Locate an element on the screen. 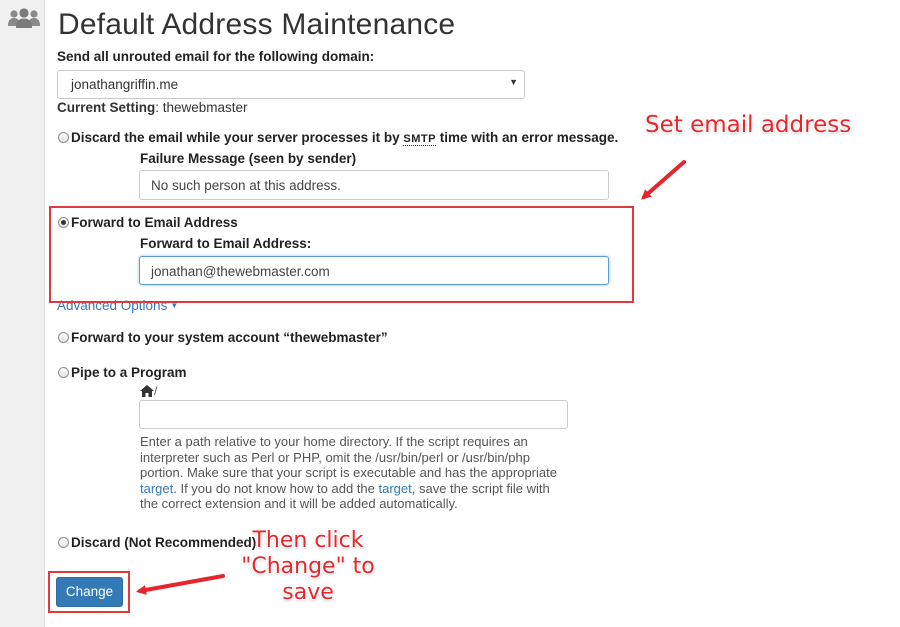 The image size is (900, 627). annotation-line-2: "Change" to is located at coordinates (308, 566).